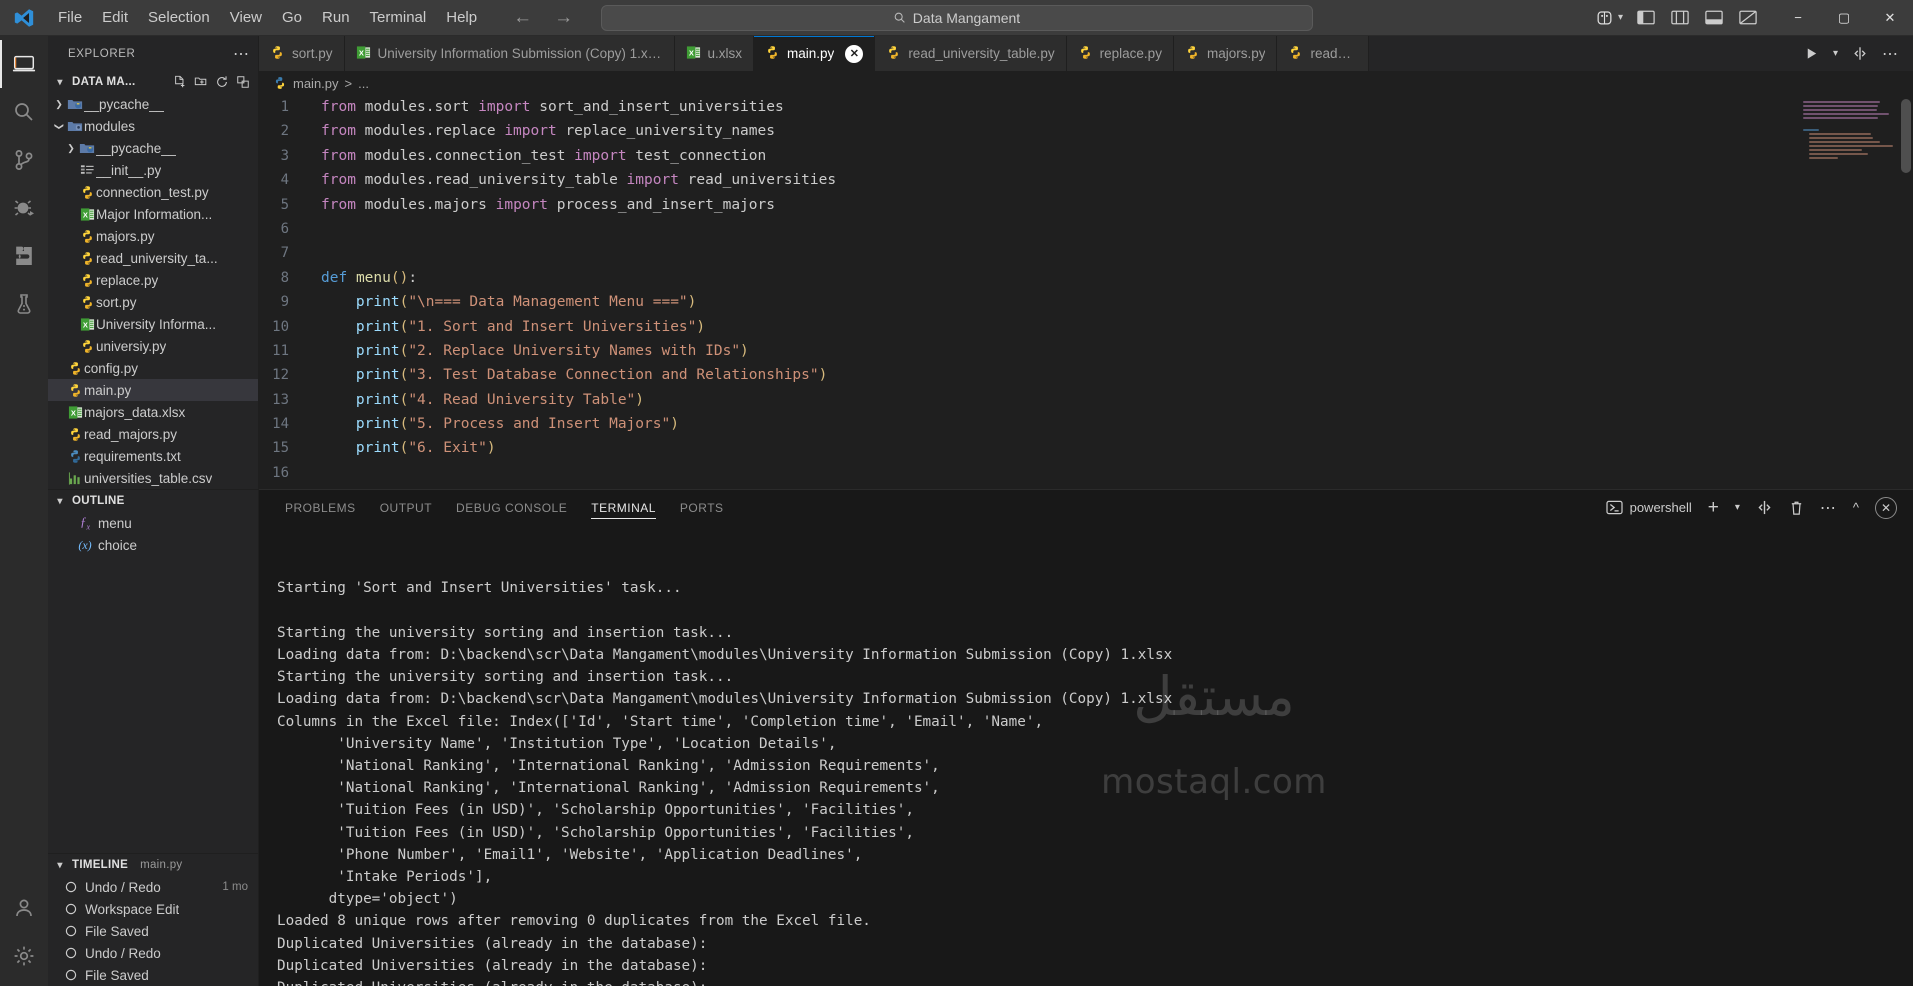  Describe the element at coordinates (461, 17) in the screenshot. I see `menu-help: Help` at that location.